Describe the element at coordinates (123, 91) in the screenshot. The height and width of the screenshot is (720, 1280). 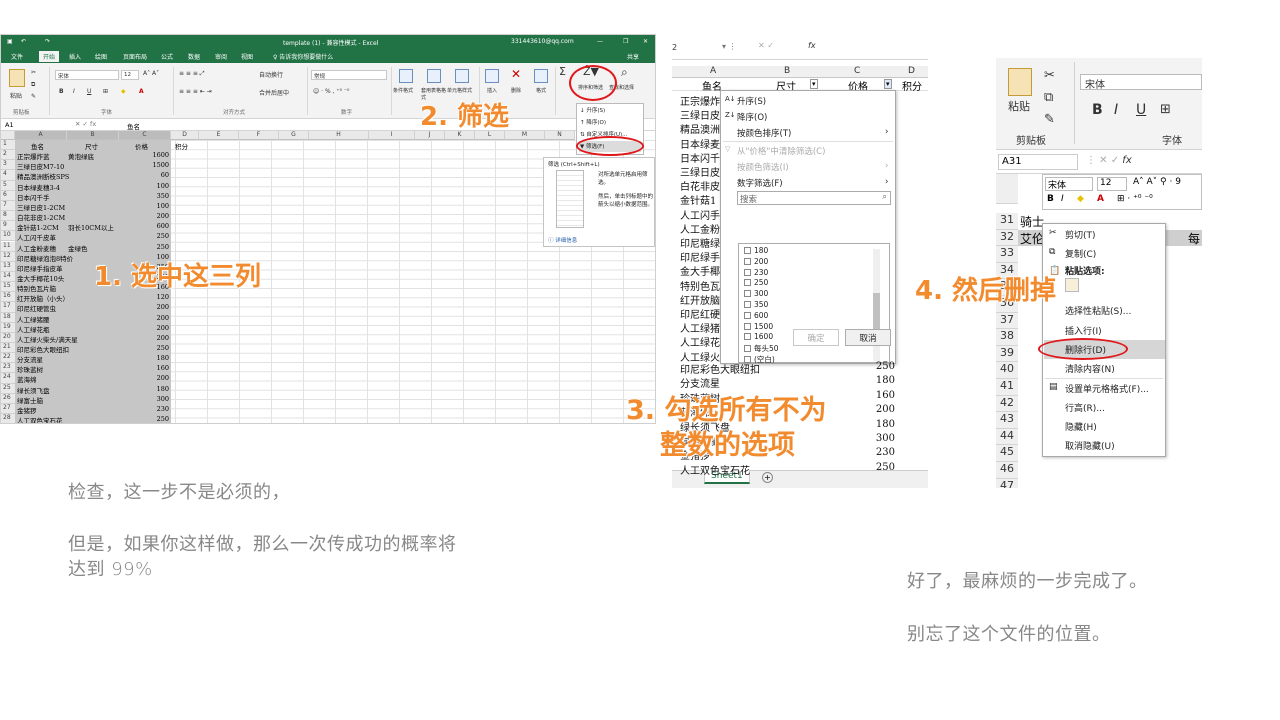
I see `fill-color-icon: ◆` at that location.